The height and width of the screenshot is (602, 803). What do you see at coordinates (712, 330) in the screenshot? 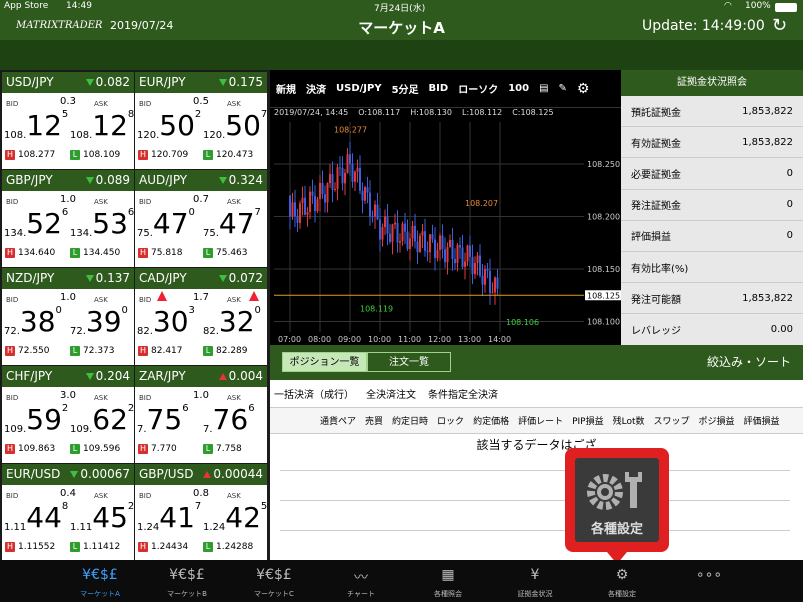
I see `margin-row: レバレッジ 0.00` at bounding box center [712, 330].